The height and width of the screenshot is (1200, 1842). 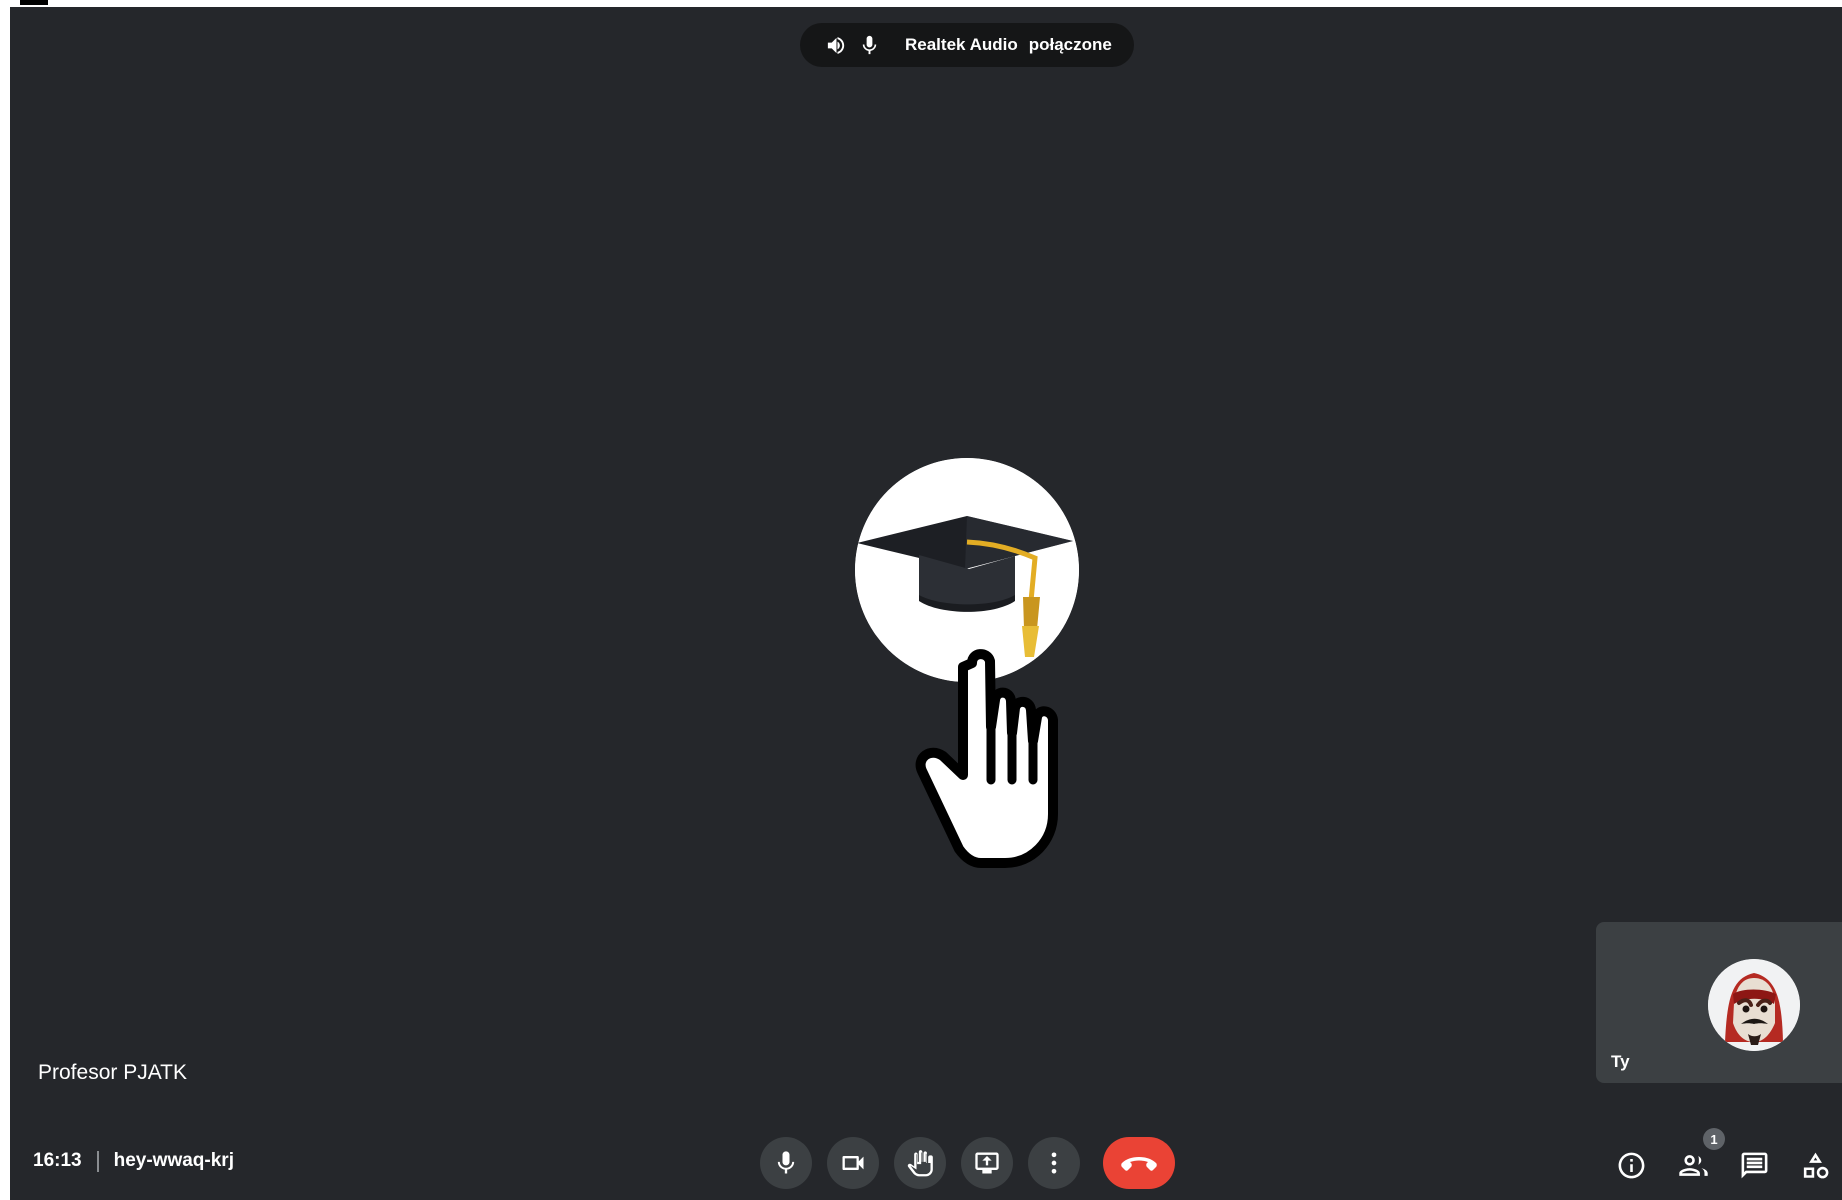 I want to click on info-icon, so click(x=1631, y=1165).